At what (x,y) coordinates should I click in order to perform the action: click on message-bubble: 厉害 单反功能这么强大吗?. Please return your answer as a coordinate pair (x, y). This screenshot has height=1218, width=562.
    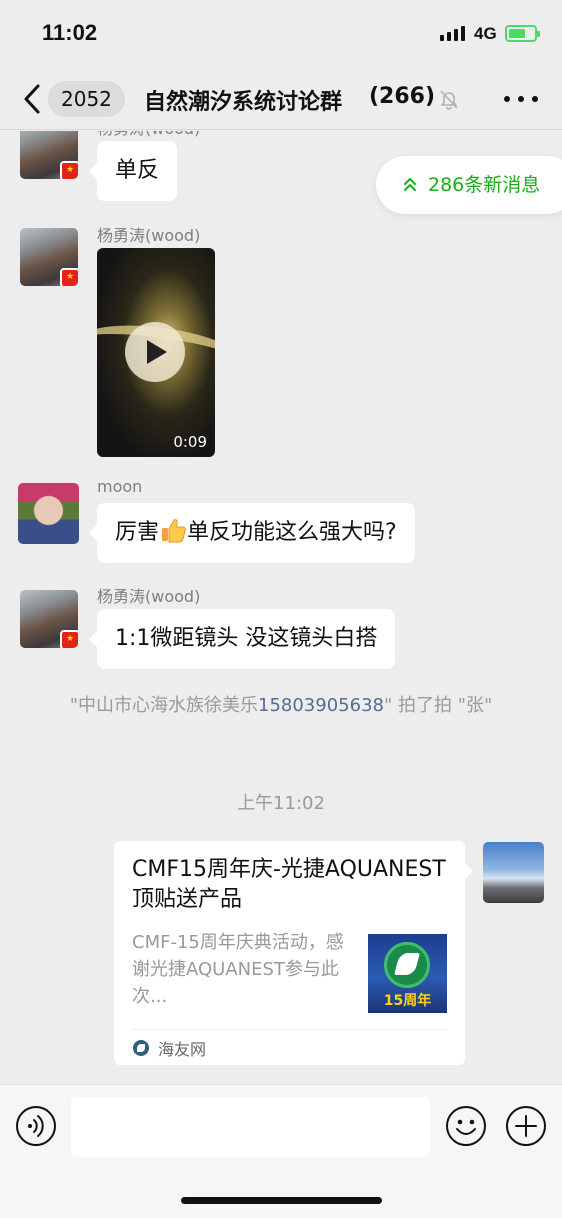
    Looking at the image, I should click on (252, 533).